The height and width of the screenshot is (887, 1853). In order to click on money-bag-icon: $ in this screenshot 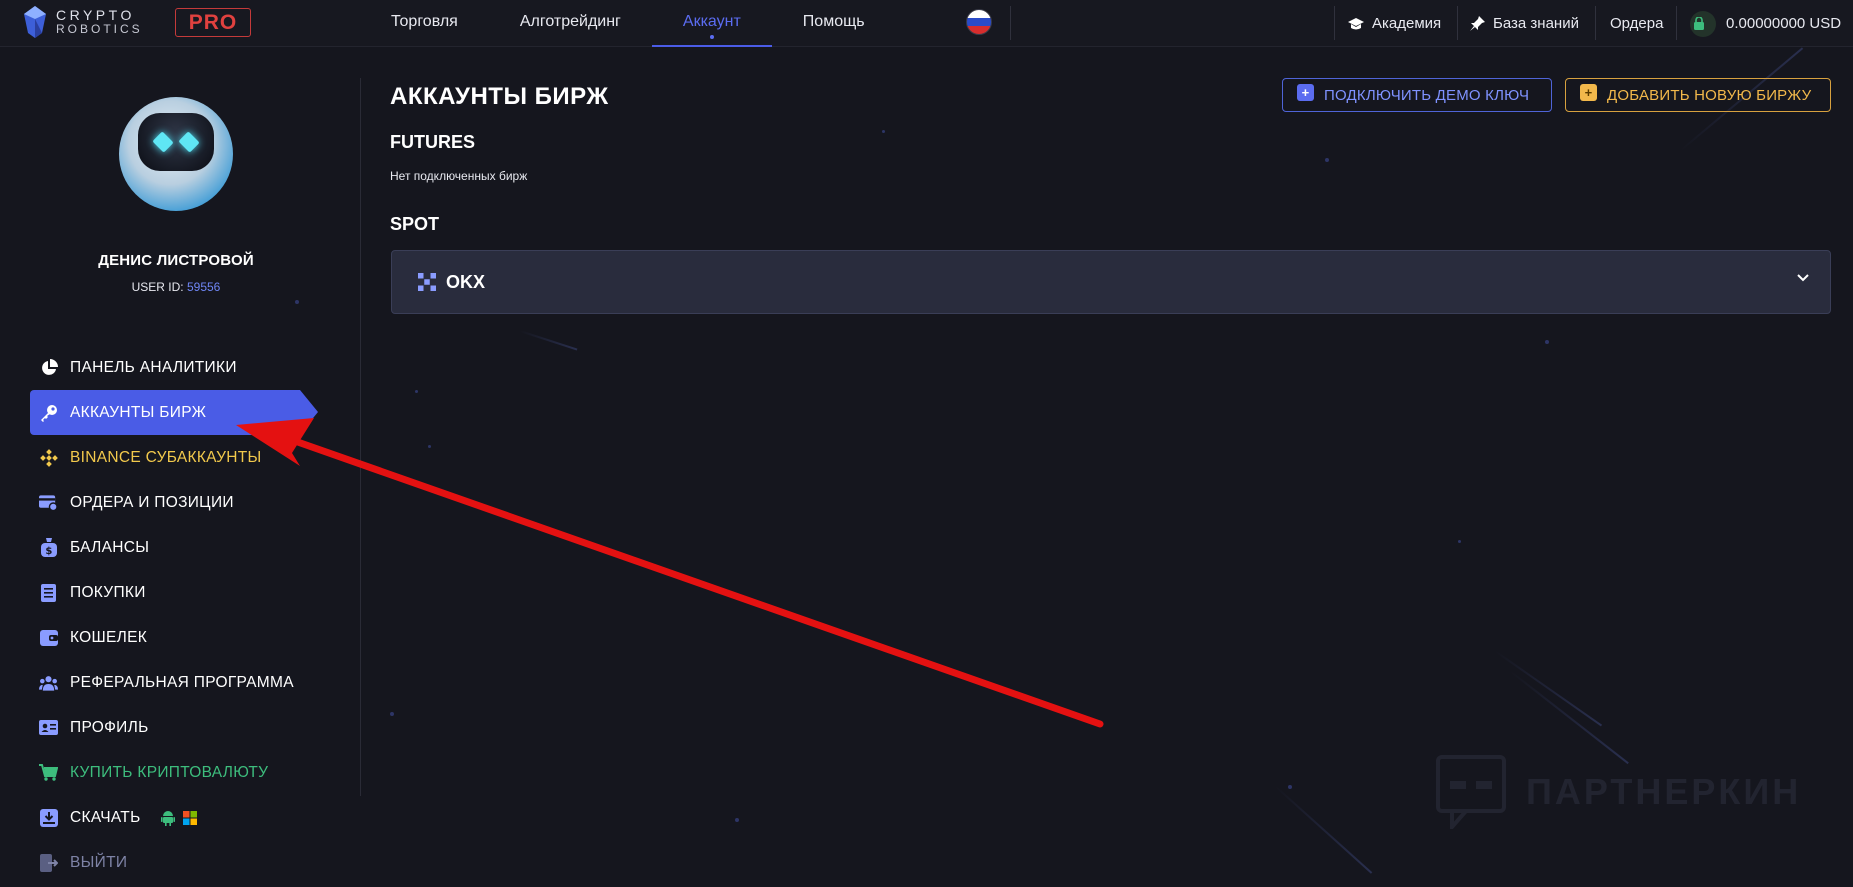, I will do `click(48, 547)`.